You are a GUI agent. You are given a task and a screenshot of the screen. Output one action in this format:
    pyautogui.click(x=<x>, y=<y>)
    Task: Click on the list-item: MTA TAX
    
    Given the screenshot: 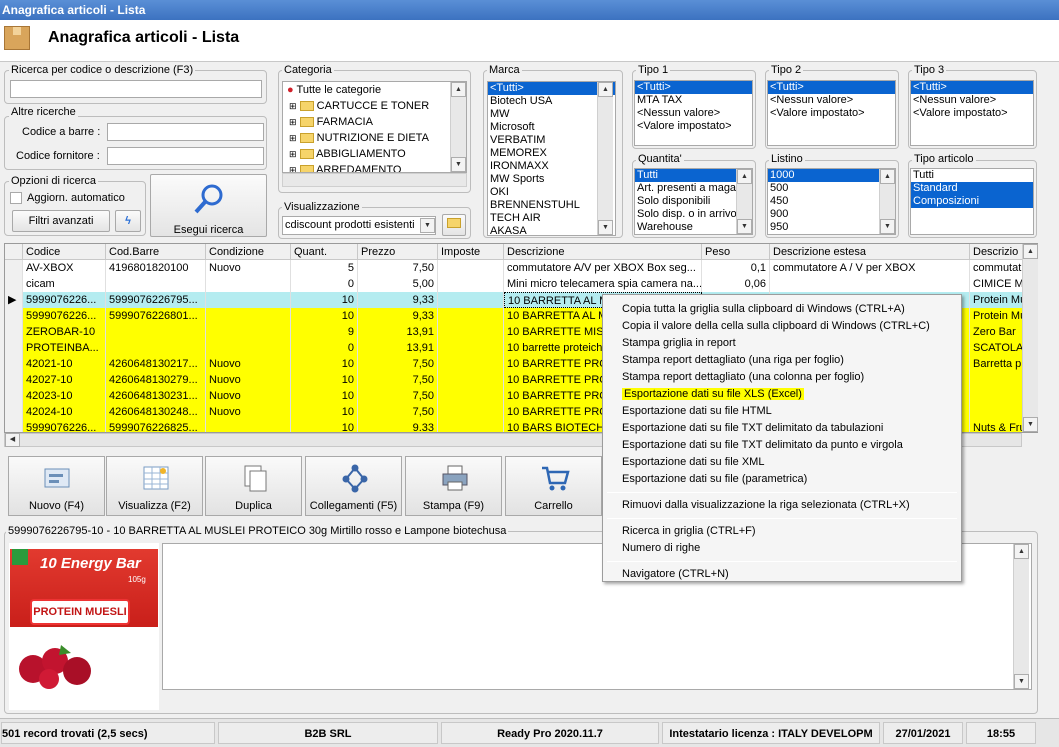 What is the action you would take?
    pyautogui.click(x=693, y=100)
    